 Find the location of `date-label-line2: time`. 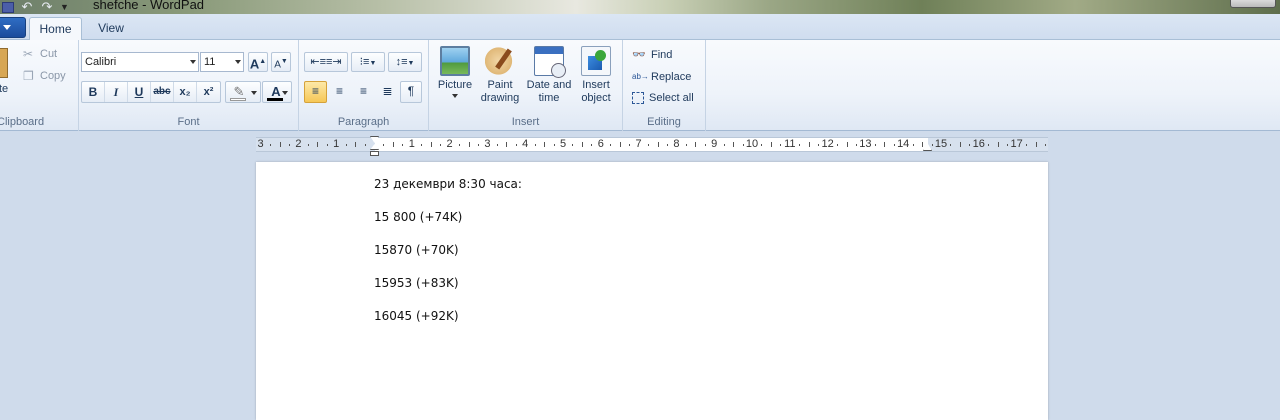

date-label-line2: time is located at coordinates (549, 98).